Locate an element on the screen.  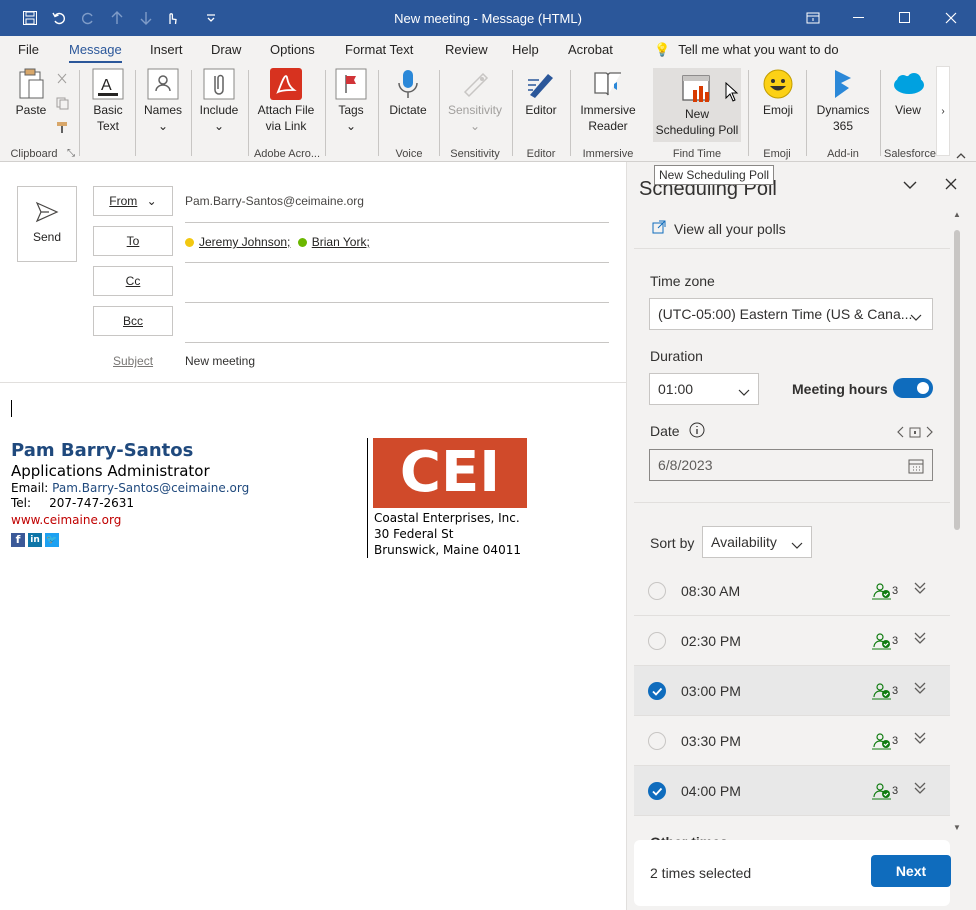
basic-text-icon: A is located at coordinates (108, 84).